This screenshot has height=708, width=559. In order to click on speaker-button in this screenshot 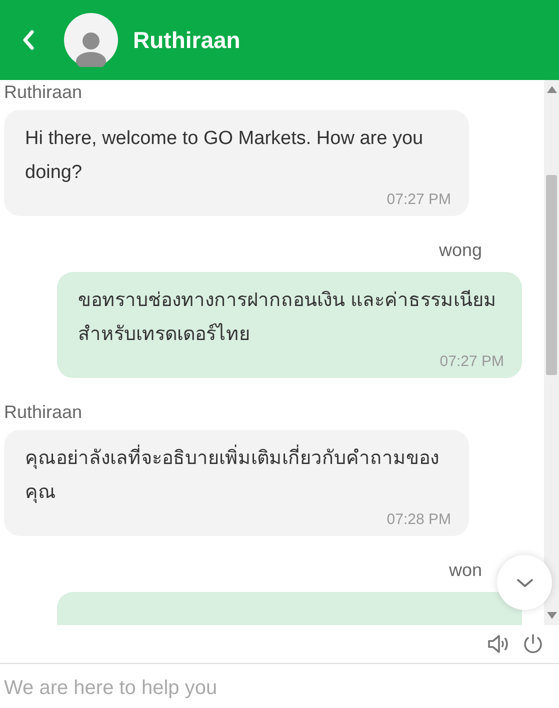, I will do `click(499, 644)`.